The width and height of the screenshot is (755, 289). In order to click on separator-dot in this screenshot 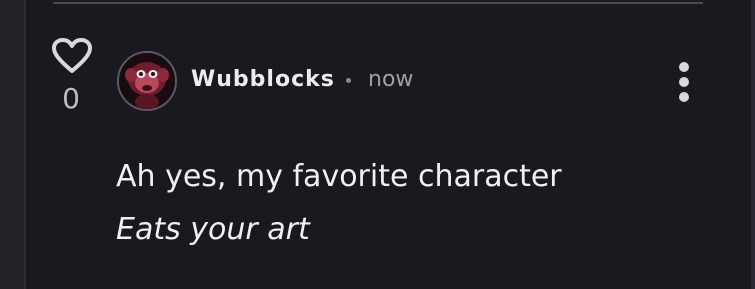, I will do `click(348, 80)`.